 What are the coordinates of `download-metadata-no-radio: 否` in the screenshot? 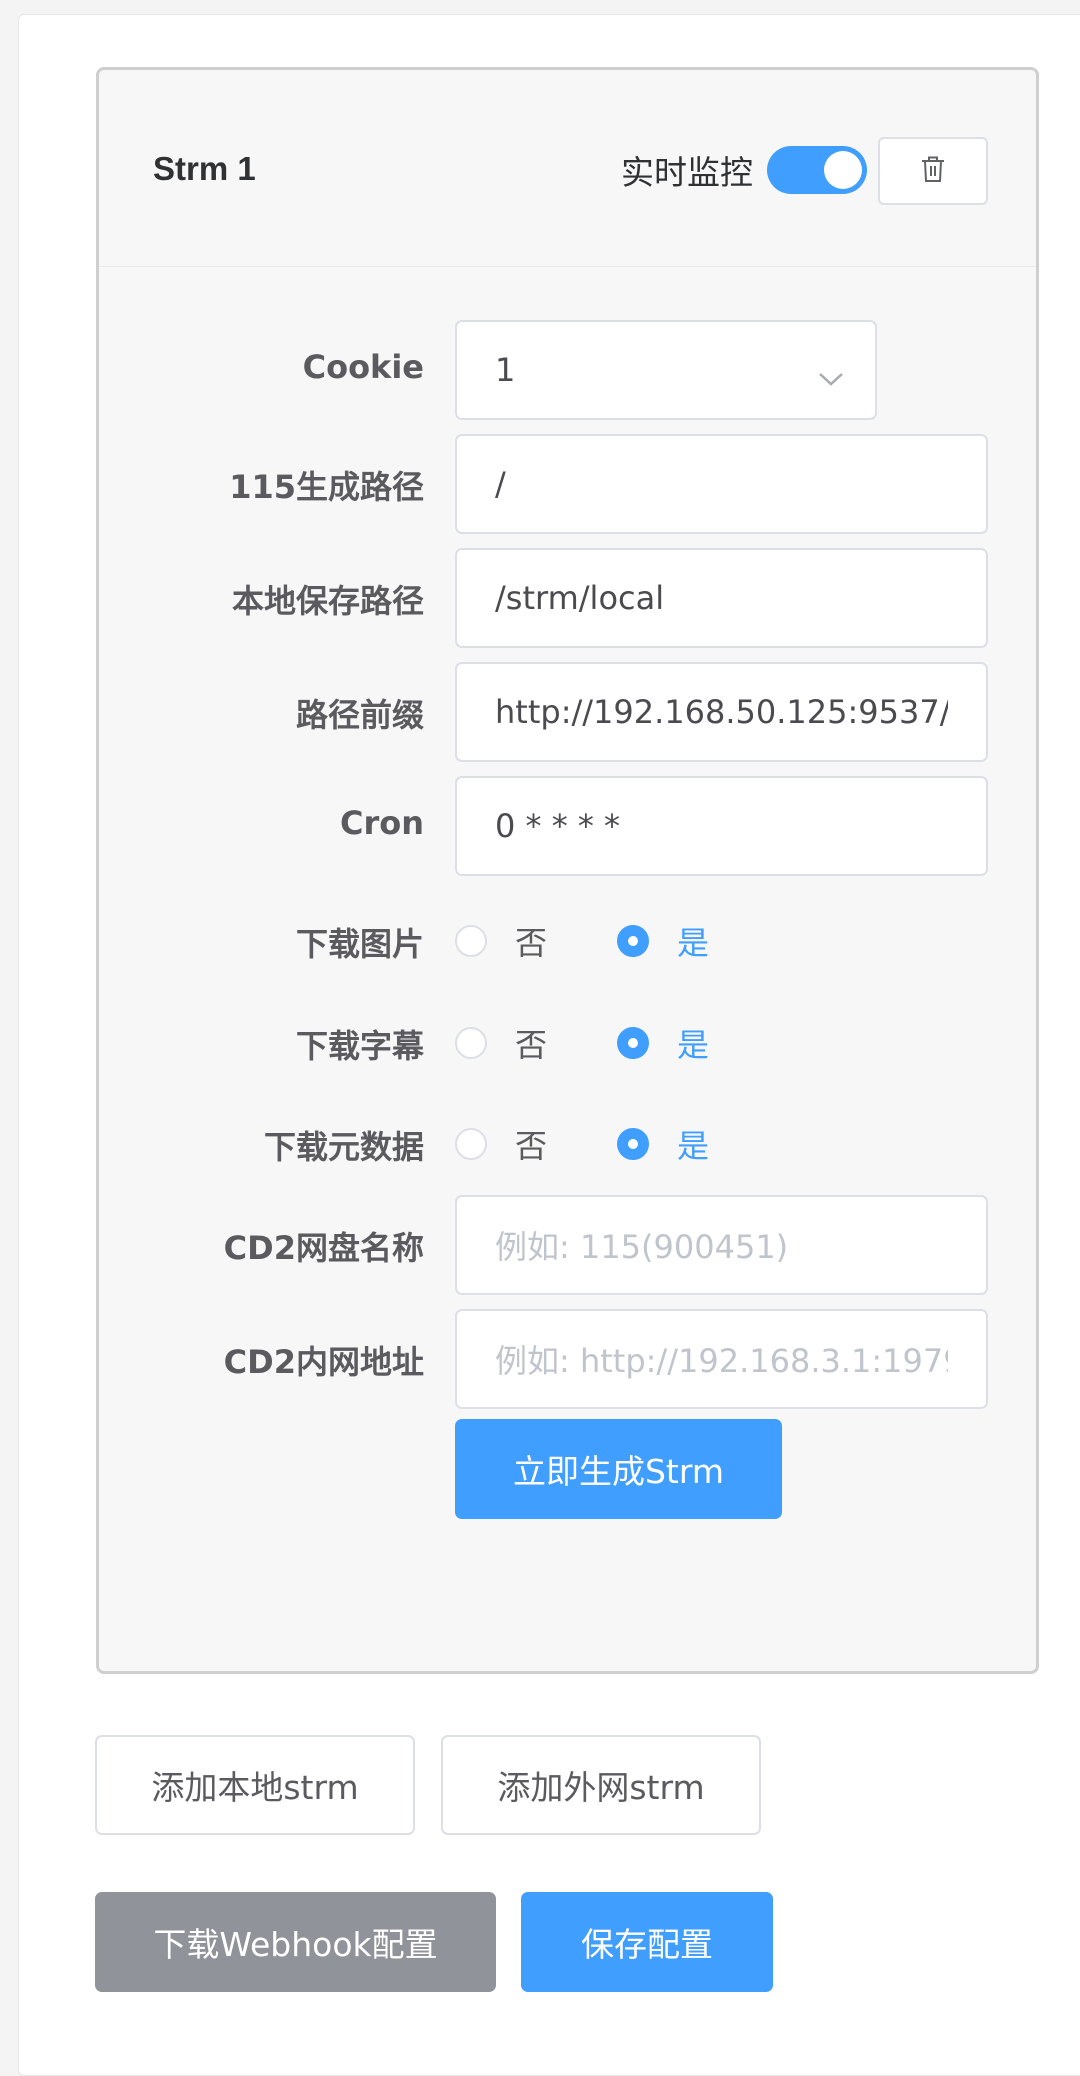 It's located at (501, 1144).